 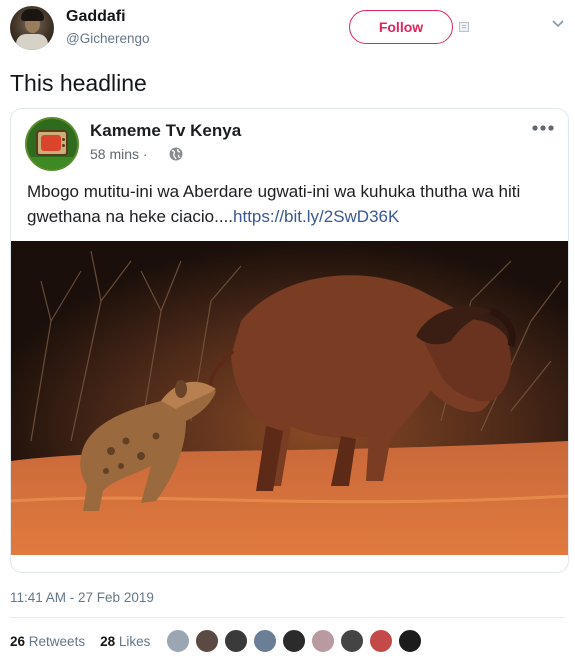 What do you see at coordinates (32, 28) in the screenshot?
I see `author-avatar` at bounding box center [32, 28].